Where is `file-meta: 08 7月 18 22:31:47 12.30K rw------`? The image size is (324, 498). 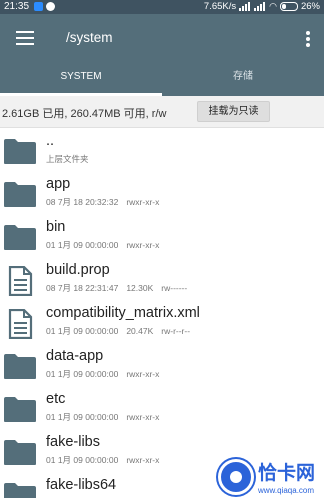
file-meta: 08 7月 18 22:31:47 12.30K rw------ is located at coordinates (116, 288).